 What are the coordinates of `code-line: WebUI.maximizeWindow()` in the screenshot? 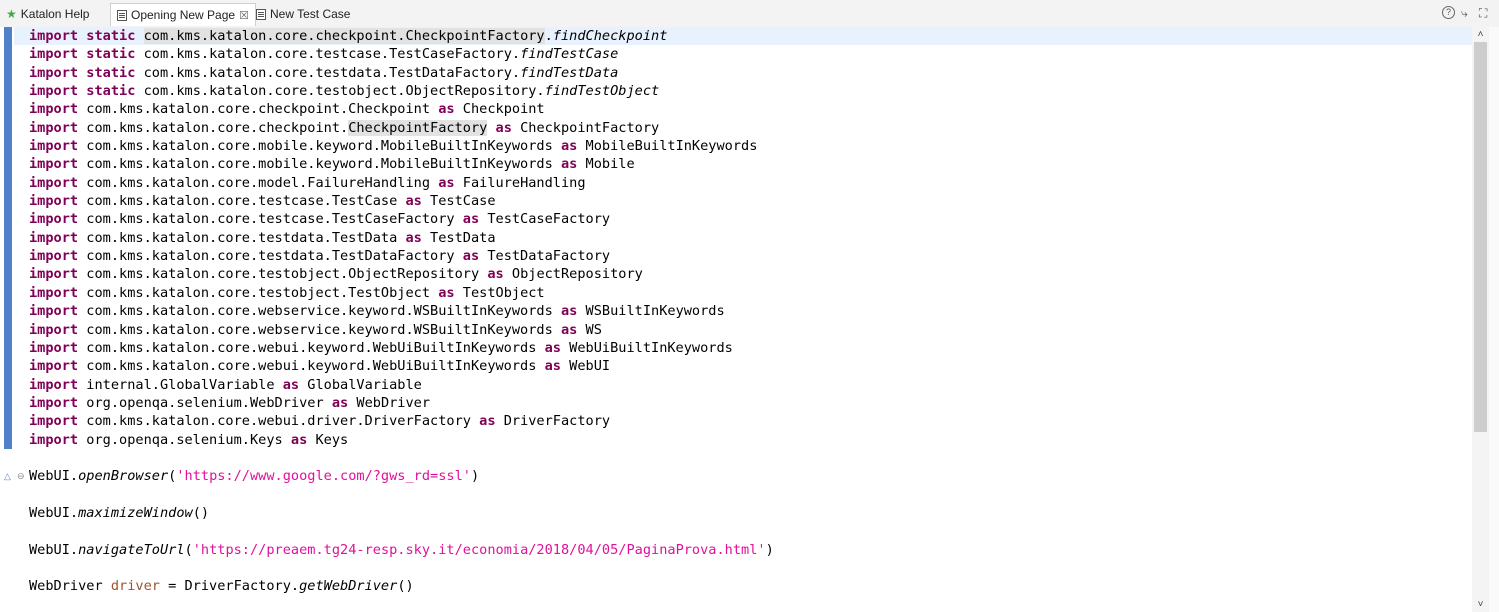 It's located at (401, 513).